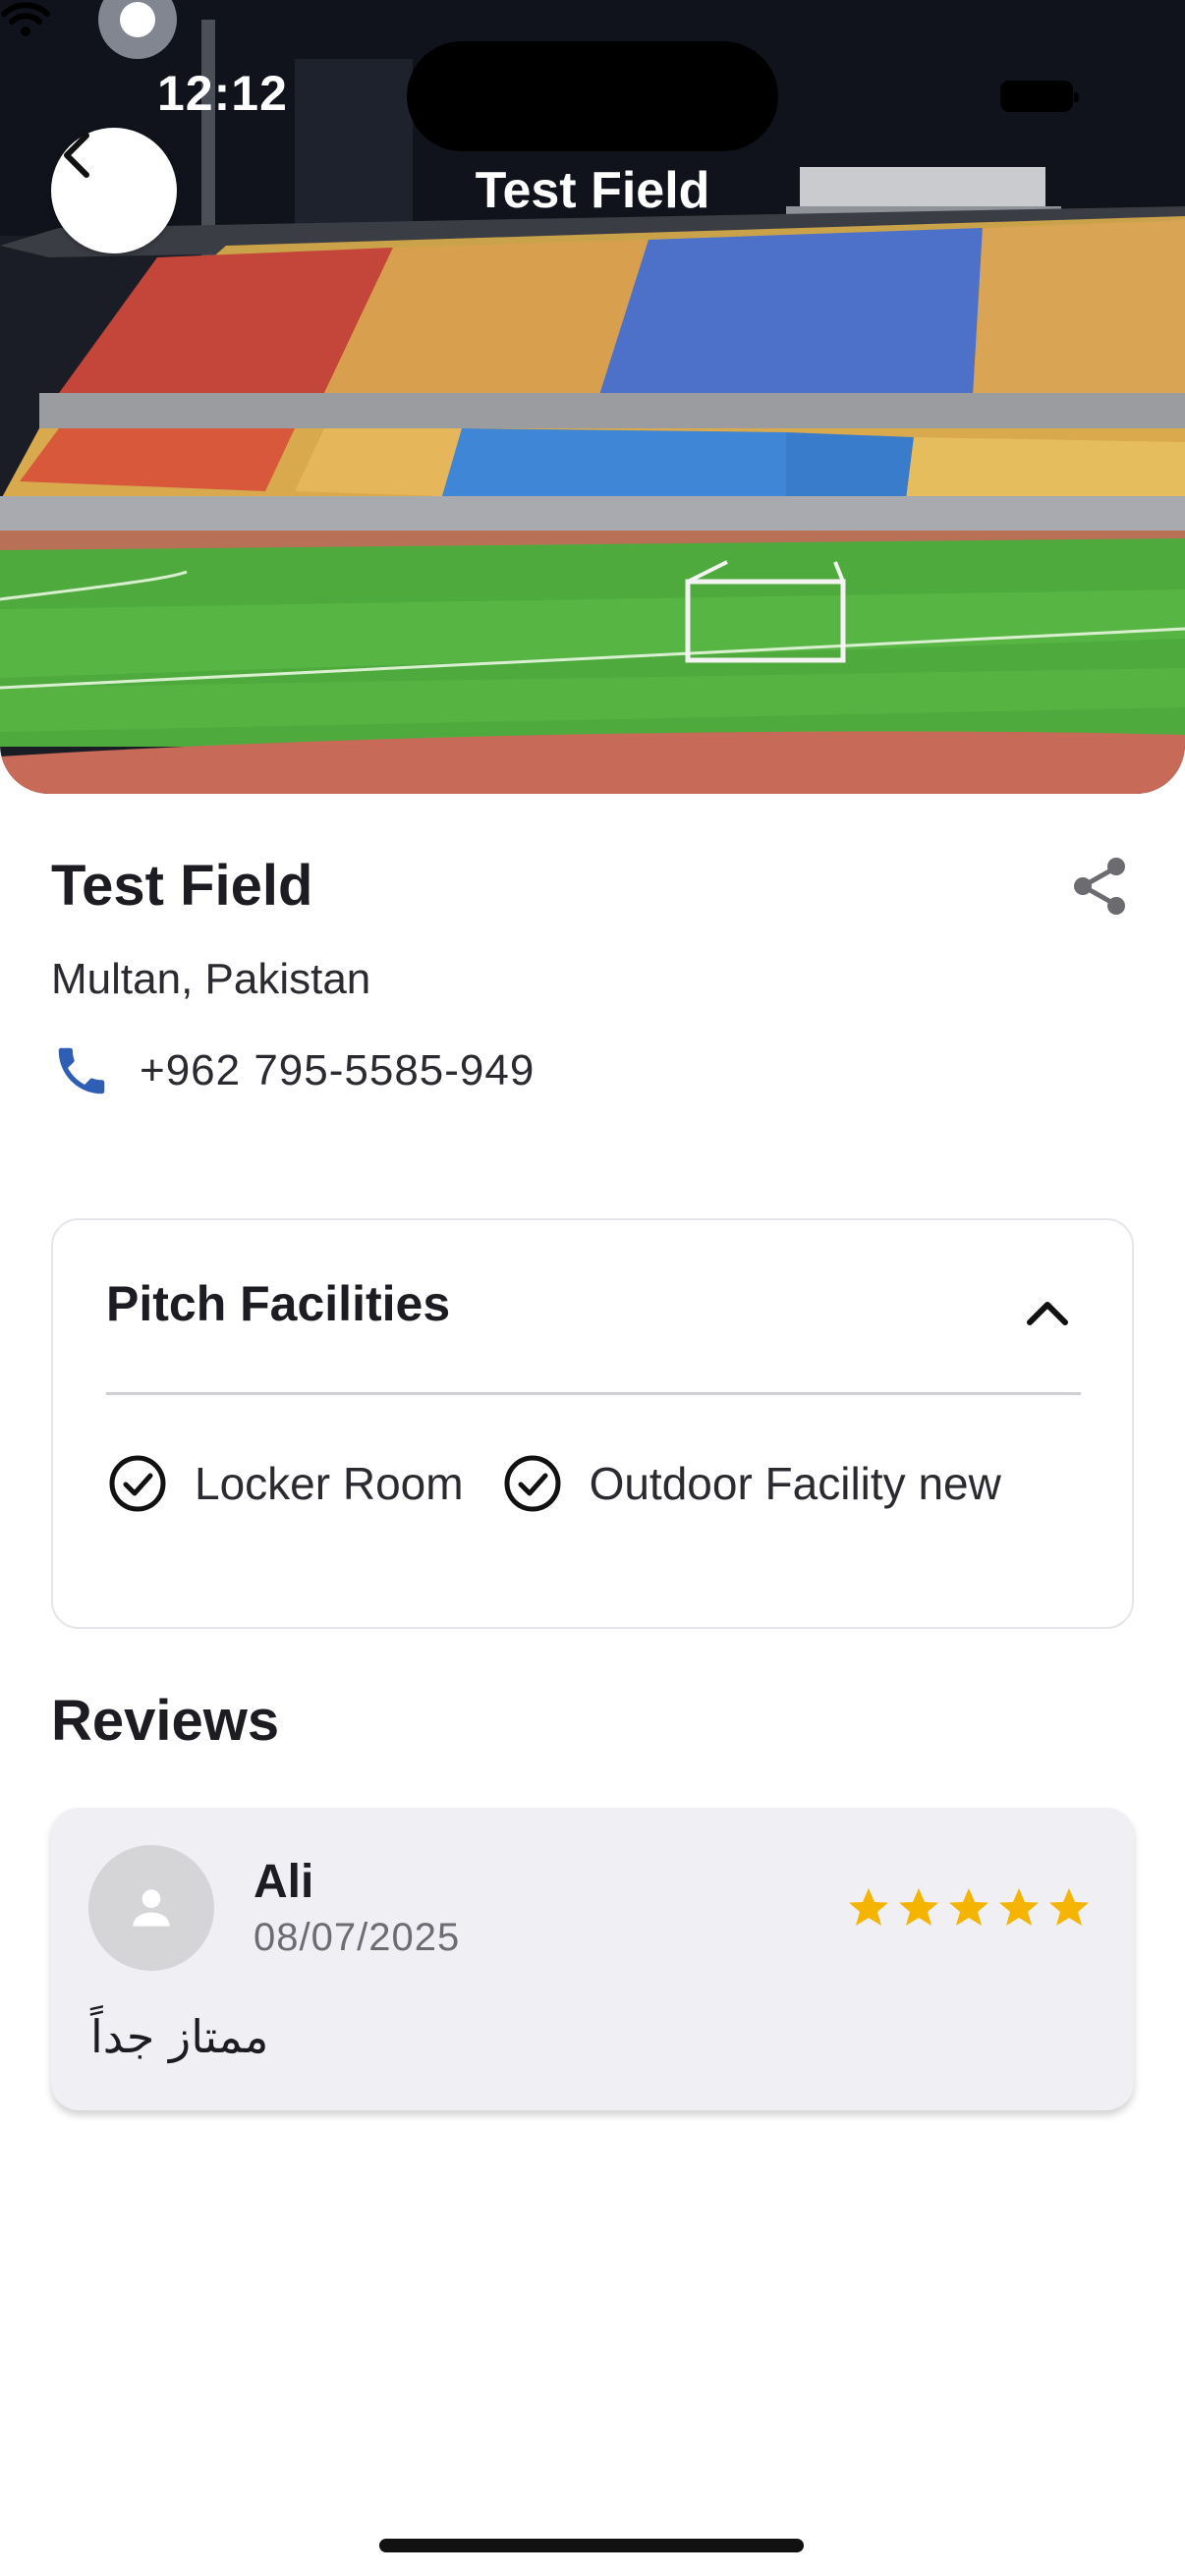  I want to click on facility-item: Outdoor Facility new, so click(751, 1483).